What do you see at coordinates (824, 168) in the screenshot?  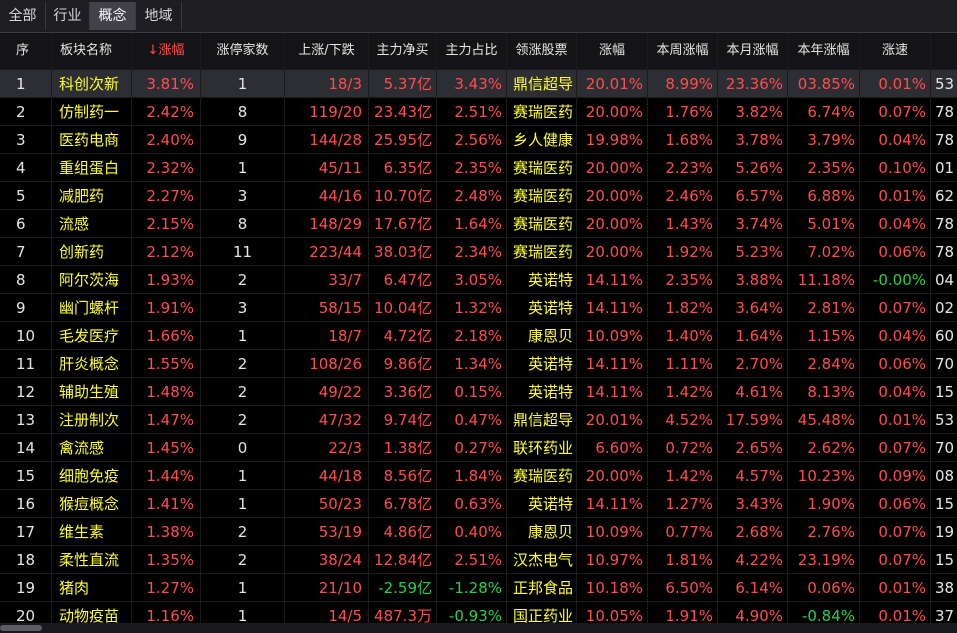 I see `year-change: 2.35%` at bounding box center [824, 168].